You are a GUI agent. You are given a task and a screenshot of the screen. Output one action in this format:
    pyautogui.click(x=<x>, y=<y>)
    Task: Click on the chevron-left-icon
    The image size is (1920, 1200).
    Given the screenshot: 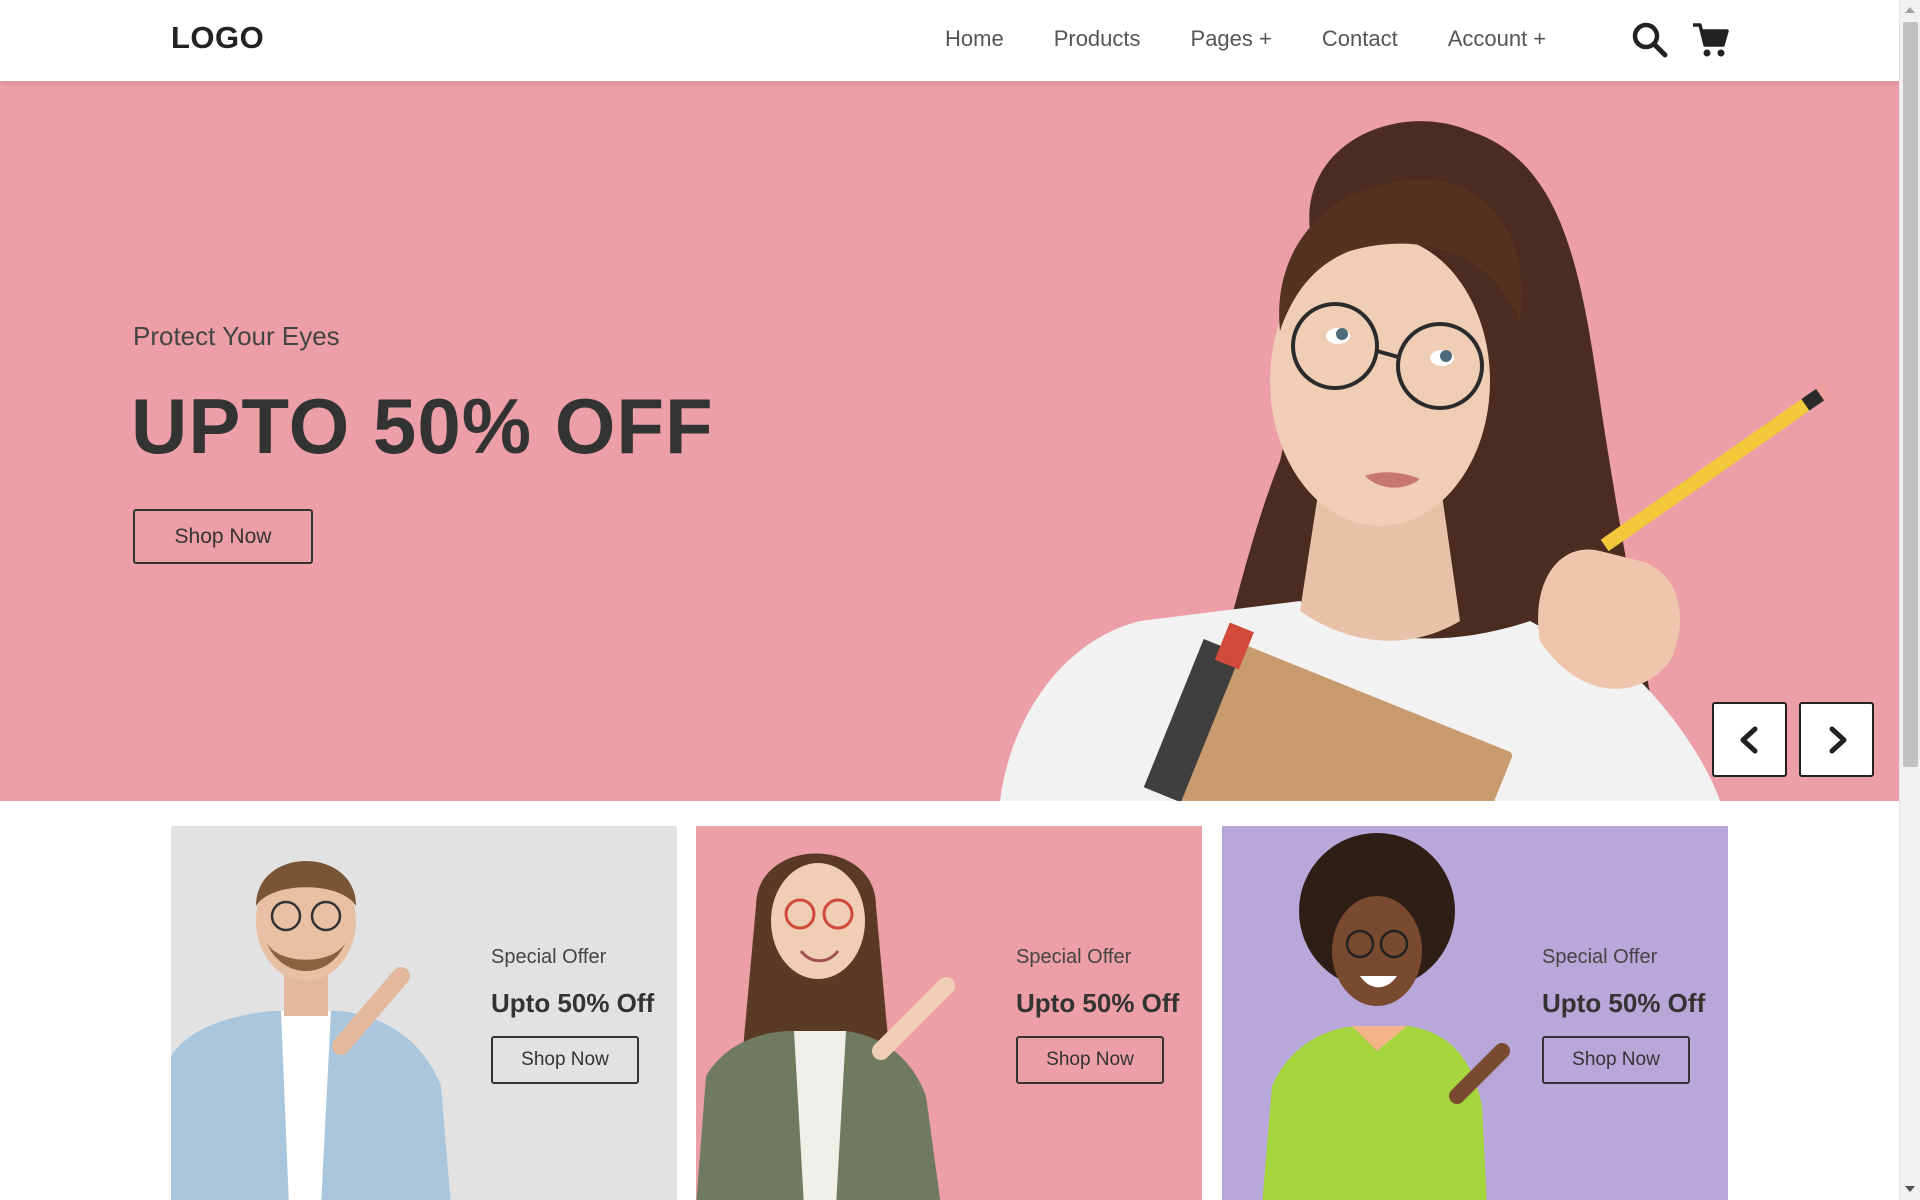 What is the action you would take?
    pyautogui.click(x=1748, y=739)
    